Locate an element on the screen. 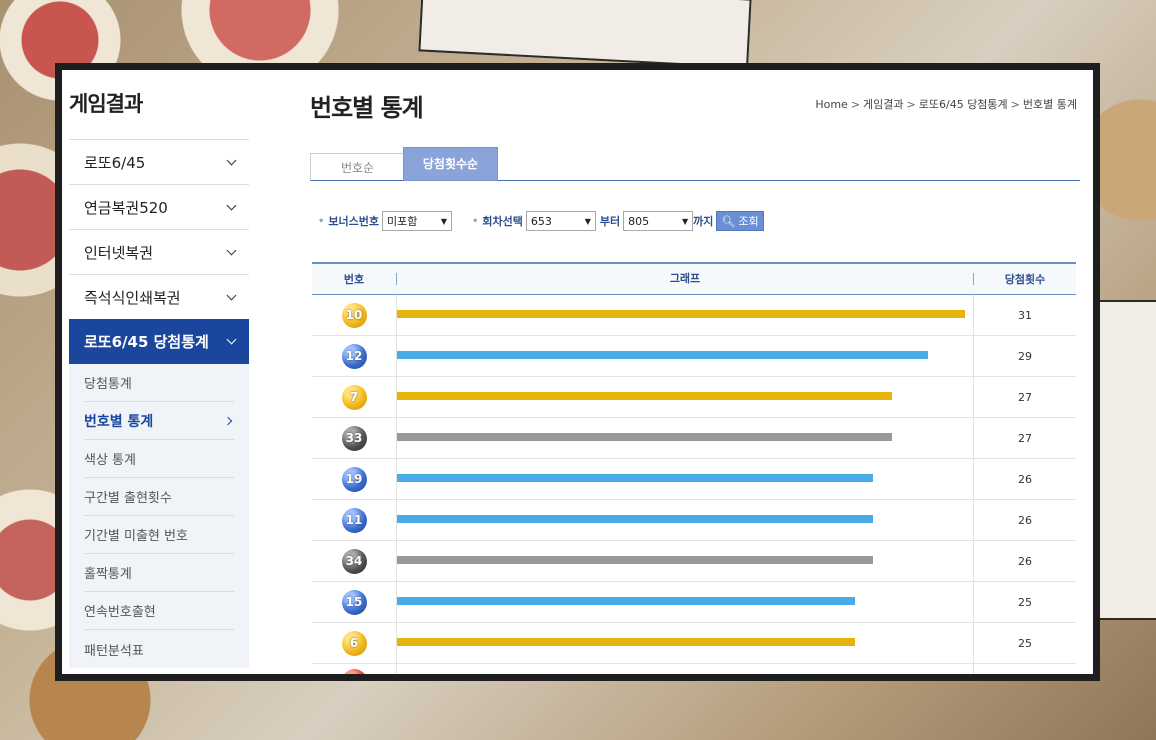 The height and width of the screenshot is (740, 1156). tab-by-count: 당첨횟수순 is located at coordinates (450, 164).